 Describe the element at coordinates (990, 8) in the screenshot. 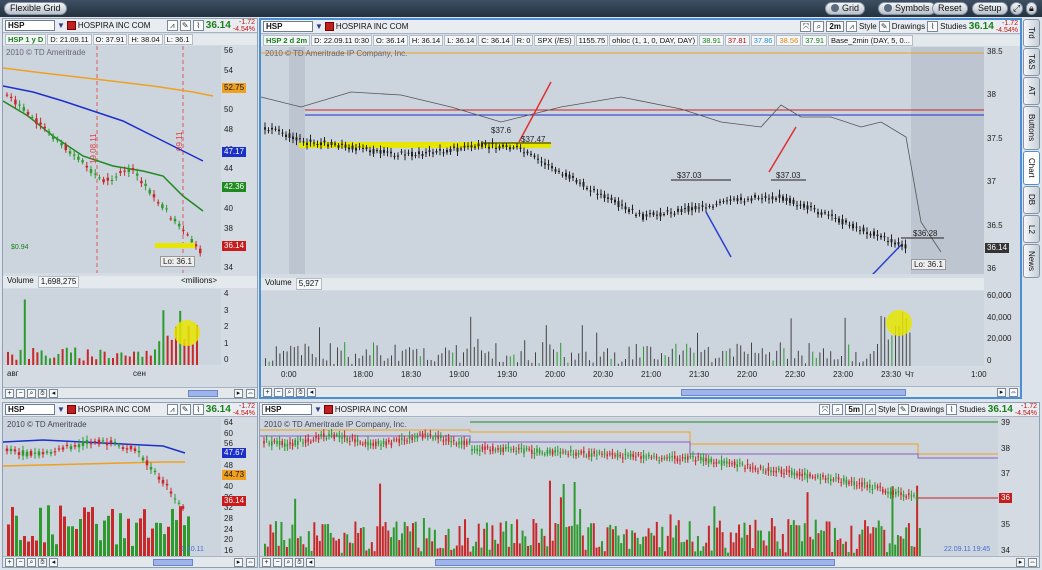

I see `setup-button: Setup` at that location.